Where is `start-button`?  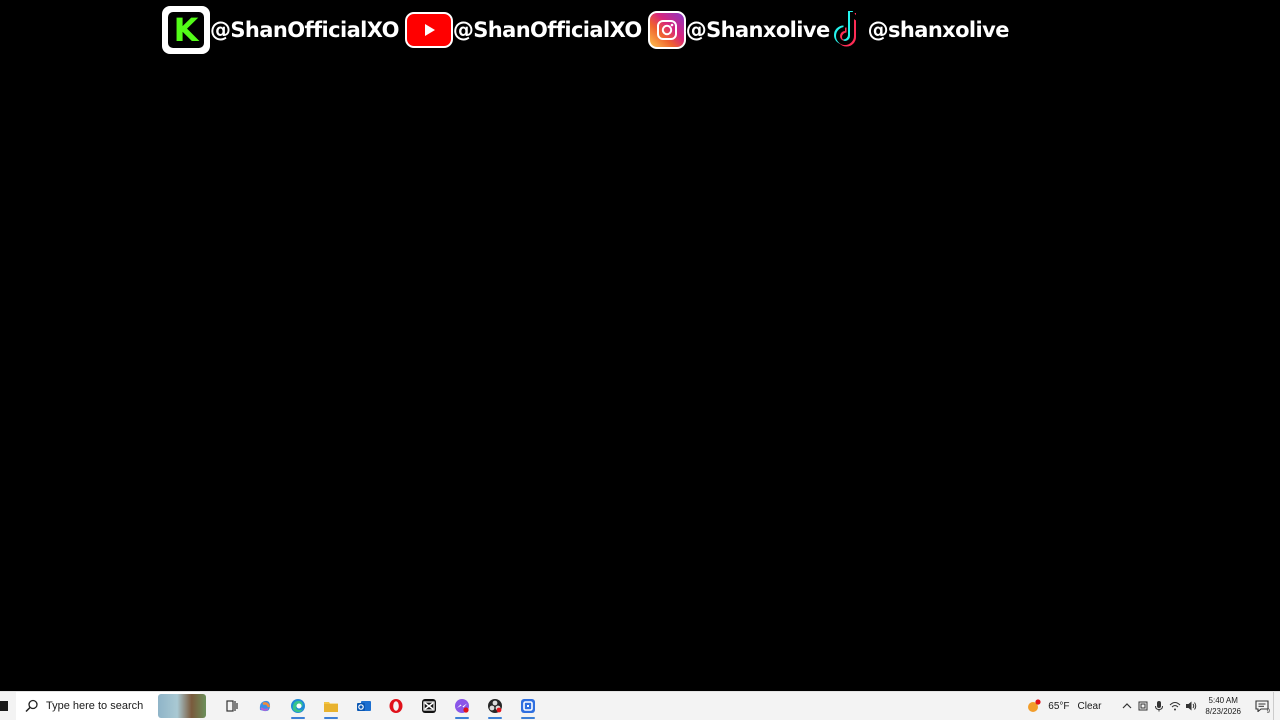
start-button is located at coordinates (5, 706).